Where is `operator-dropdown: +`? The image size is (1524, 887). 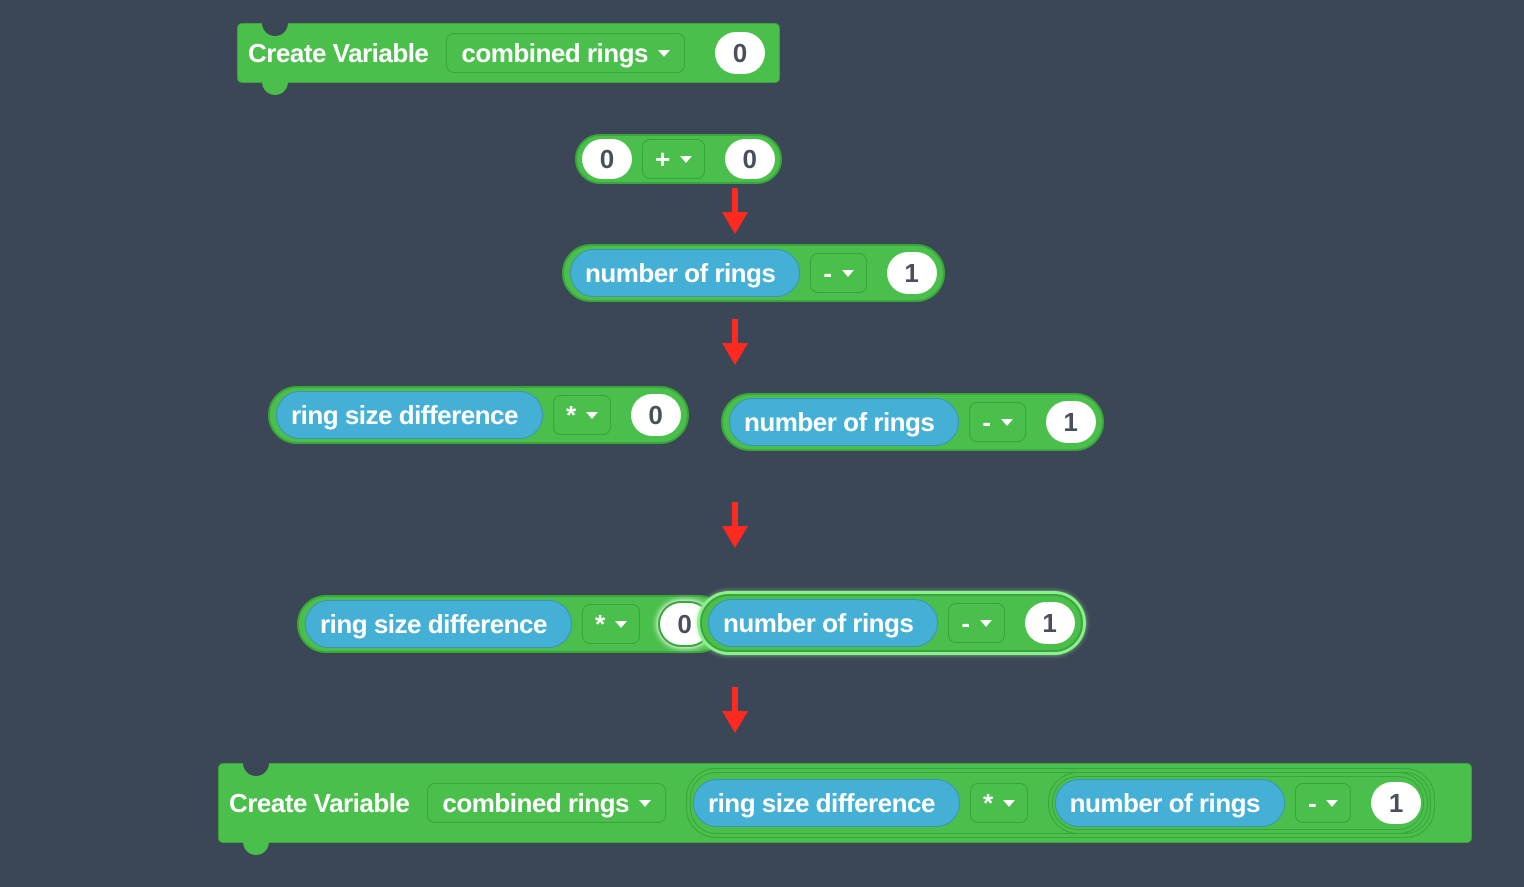
operator-dropdown: + is located at coordinates (673, 159).